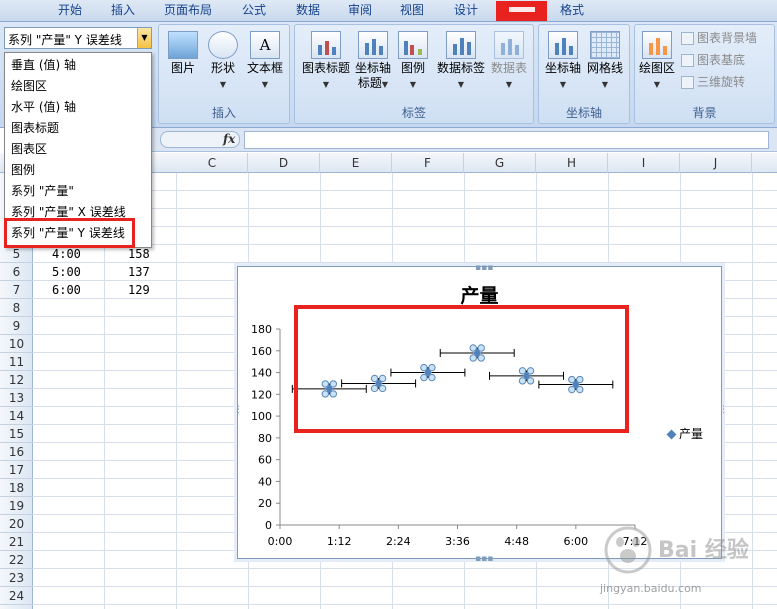 Image resolution: width=777 pixels, height=609 pixels. What do you see at coordinates (373, 45) in the screenshot?
I see `axis-titles-icon` at bounding box center [373, 45].